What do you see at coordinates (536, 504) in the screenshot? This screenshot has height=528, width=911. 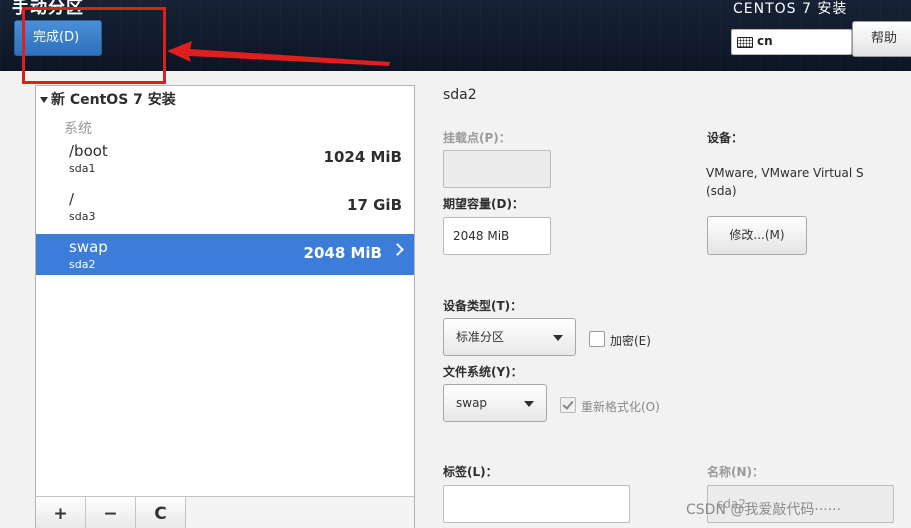 I see `tag-input` at bounding box center [536, 504].